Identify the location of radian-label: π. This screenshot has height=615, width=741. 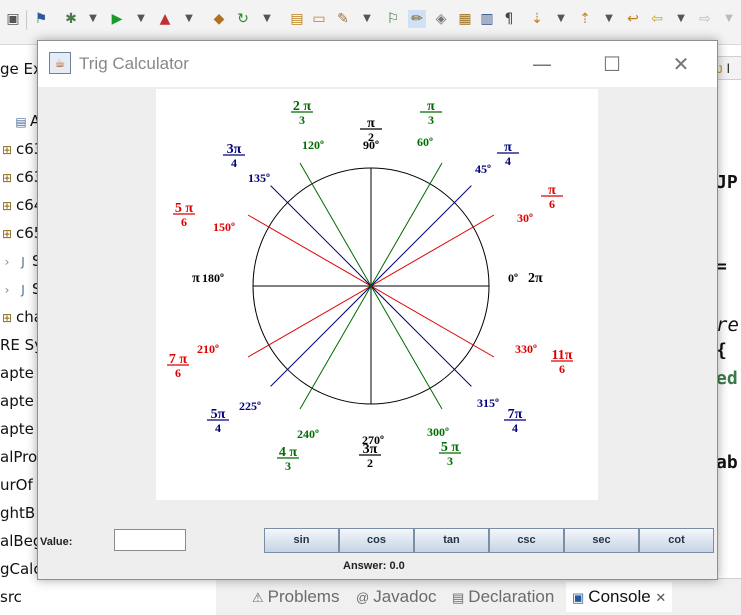
(196, 278).